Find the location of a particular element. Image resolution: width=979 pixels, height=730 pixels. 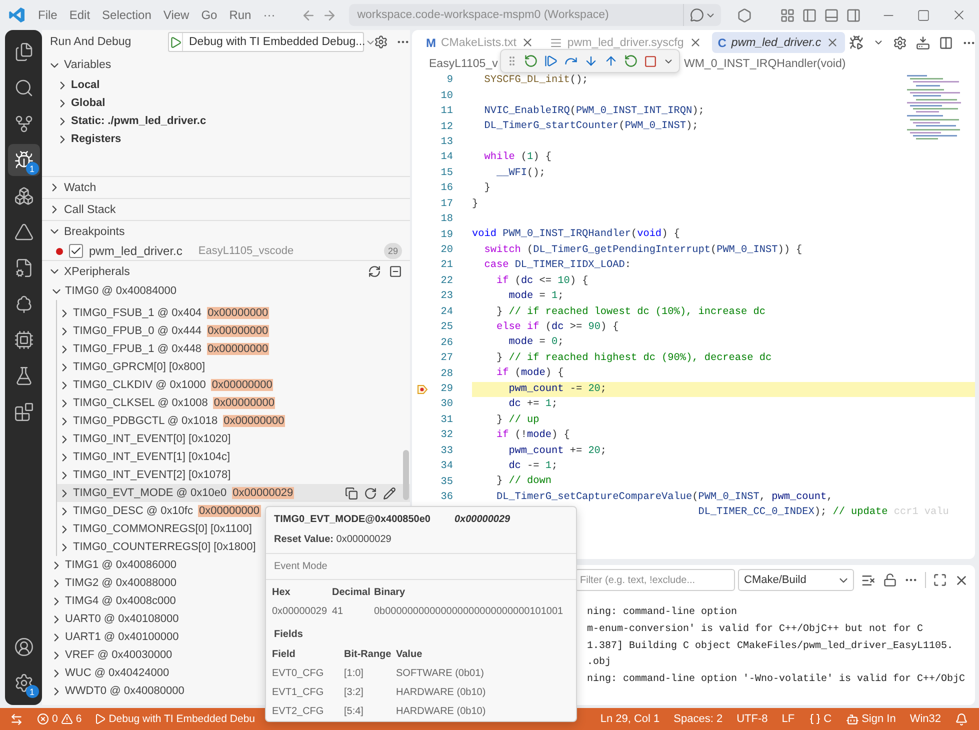

start-debugging-button is located at coordinates (176, 42).